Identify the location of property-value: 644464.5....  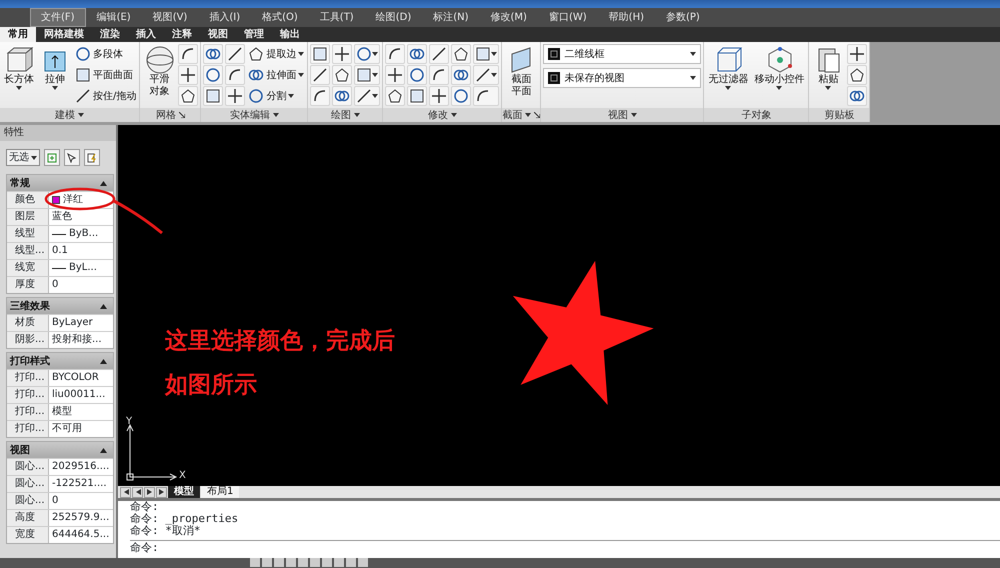
(81, 535).